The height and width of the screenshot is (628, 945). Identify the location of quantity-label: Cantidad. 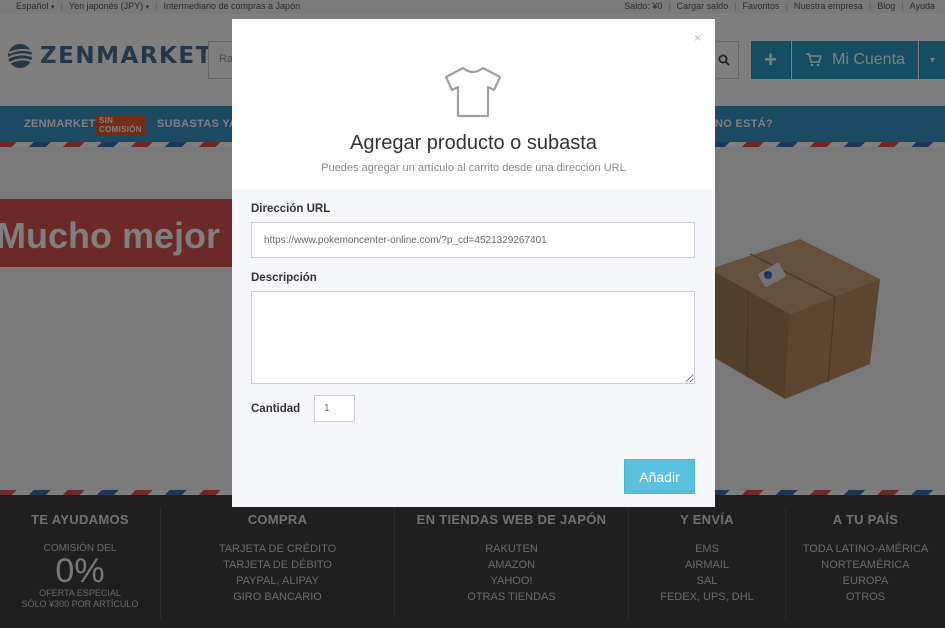
(276, 409).